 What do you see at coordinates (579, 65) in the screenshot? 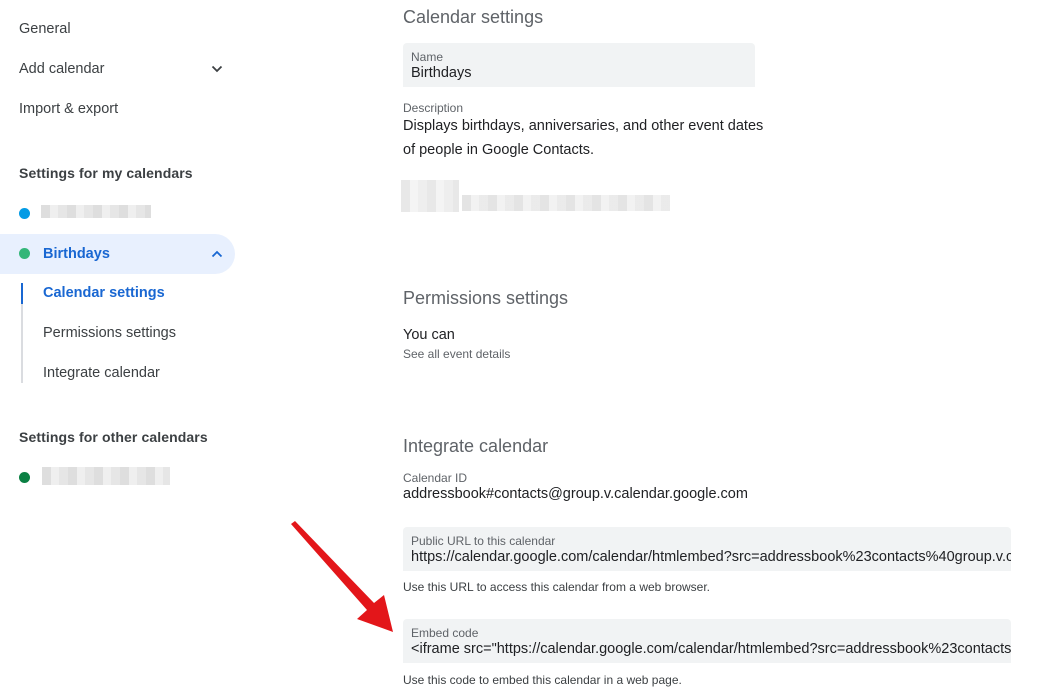
I see `name-field: Name Birthdays` at bounding box center [579, 65].